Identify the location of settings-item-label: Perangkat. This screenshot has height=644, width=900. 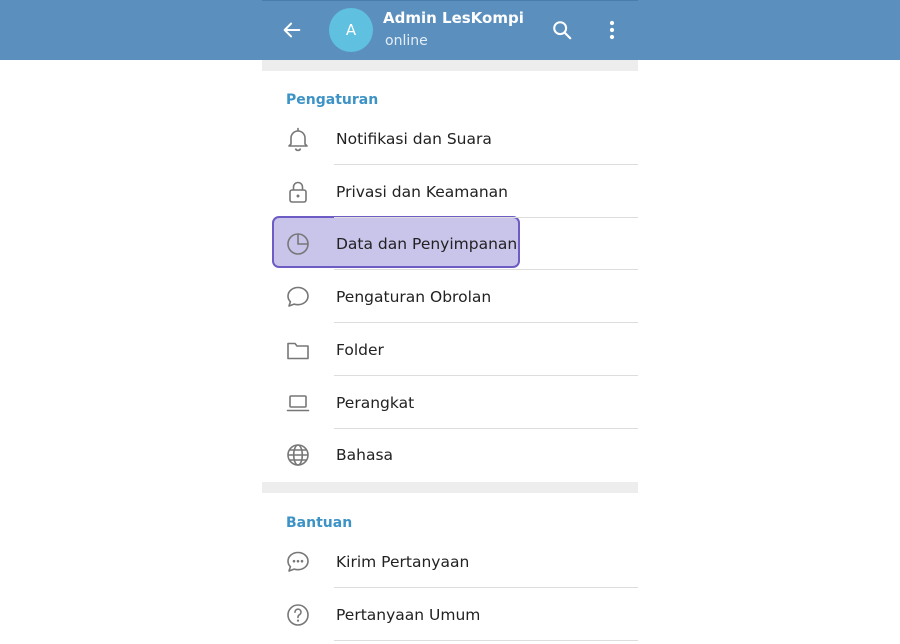
(375, 403).